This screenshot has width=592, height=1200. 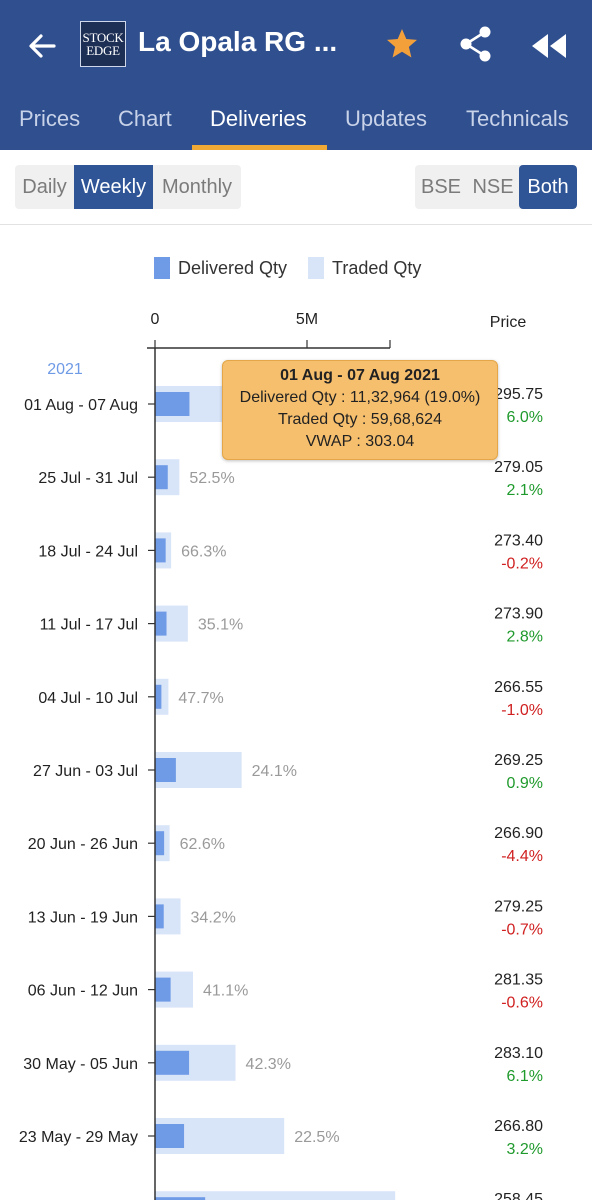 What do you see at coordinates (525, 637) in the screenshot?
I see `price-change: 2.8%` at bounding box center [525, 637].